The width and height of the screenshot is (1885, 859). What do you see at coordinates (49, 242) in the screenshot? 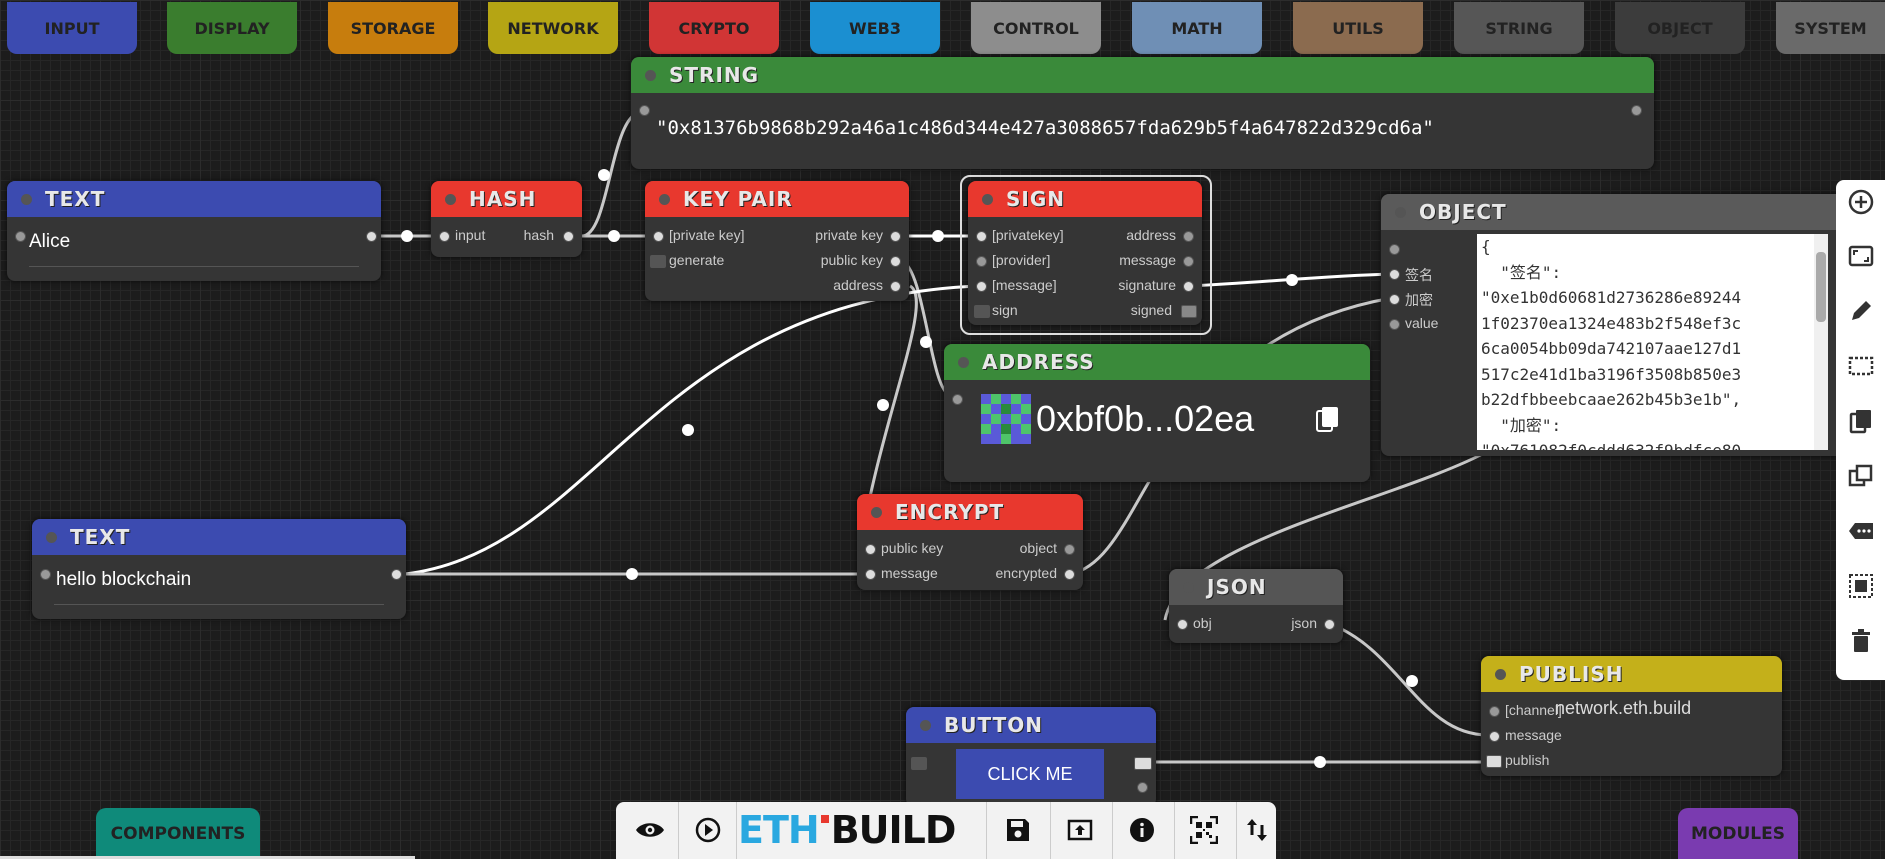
I see `text-value: Alice` at bounding box center [49, 242].